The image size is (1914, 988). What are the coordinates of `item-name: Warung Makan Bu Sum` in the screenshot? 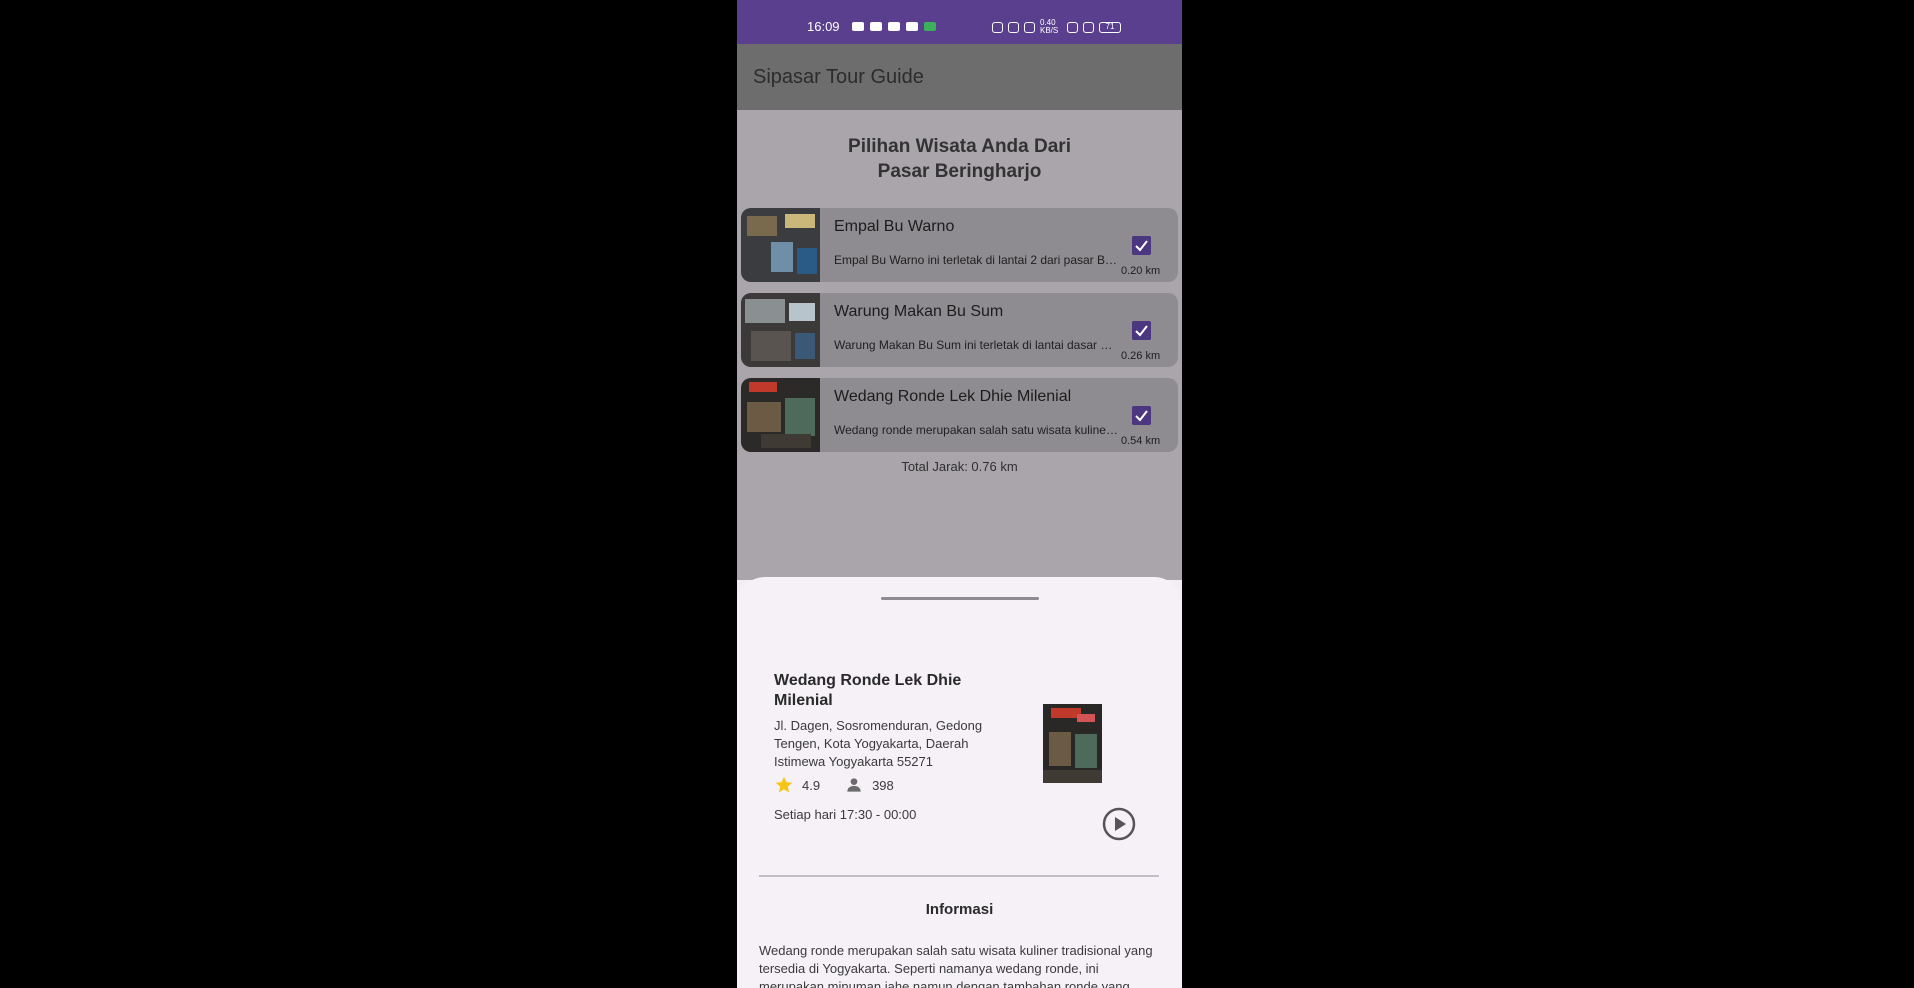 It's located at (919, 311).